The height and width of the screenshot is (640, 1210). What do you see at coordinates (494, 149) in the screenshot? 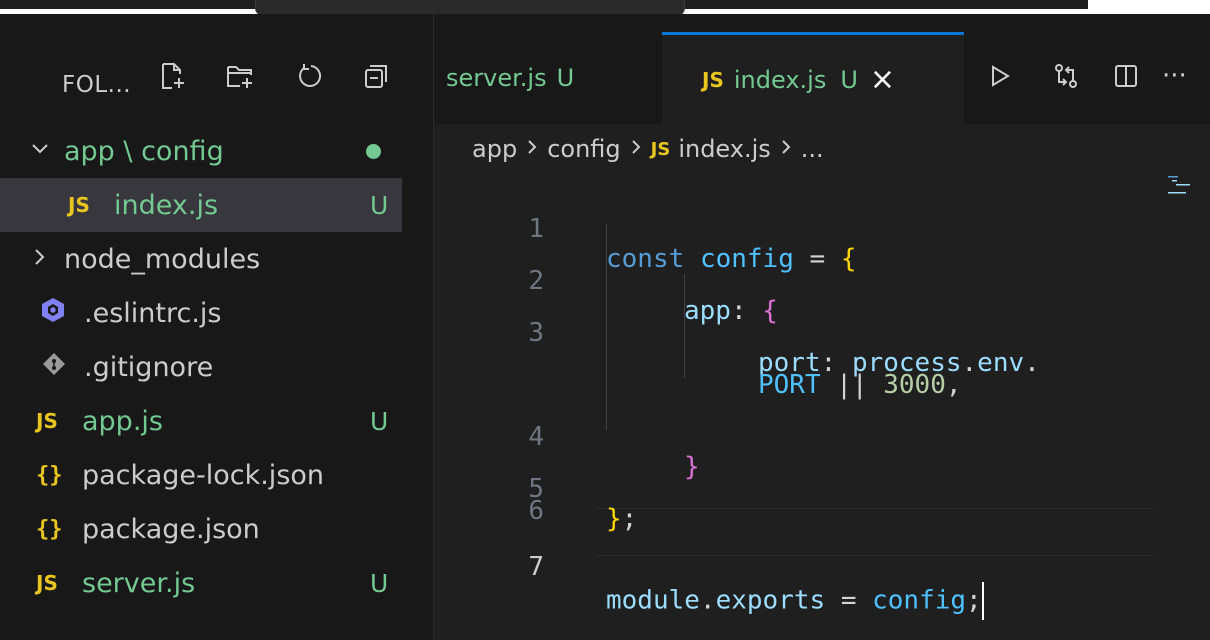
I see `breadcrumb-item: app` at bounding box center [494, 149].